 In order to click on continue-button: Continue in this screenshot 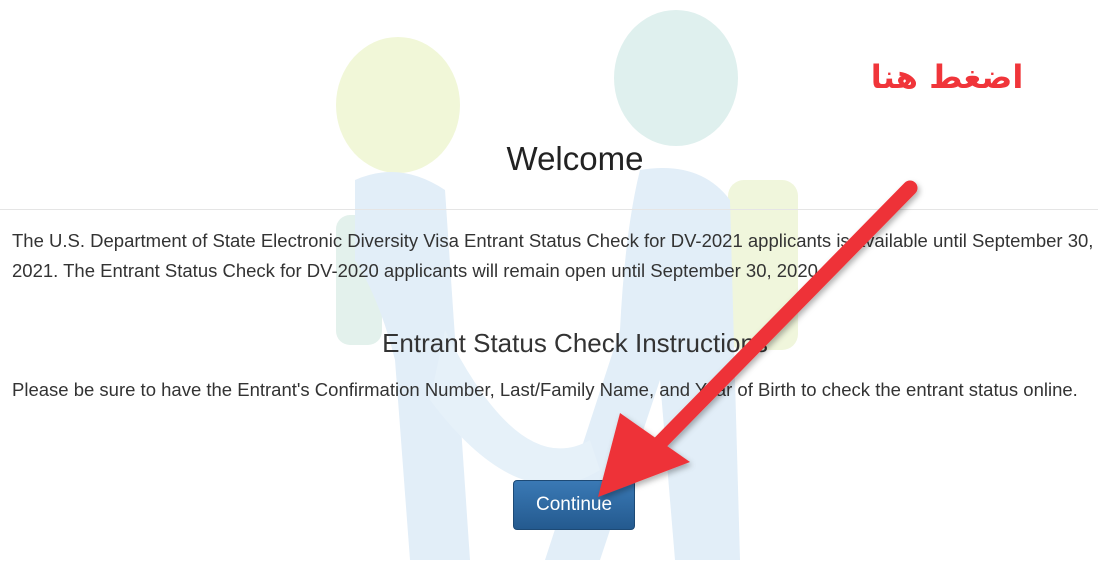, I will do `click(574, 505)`.